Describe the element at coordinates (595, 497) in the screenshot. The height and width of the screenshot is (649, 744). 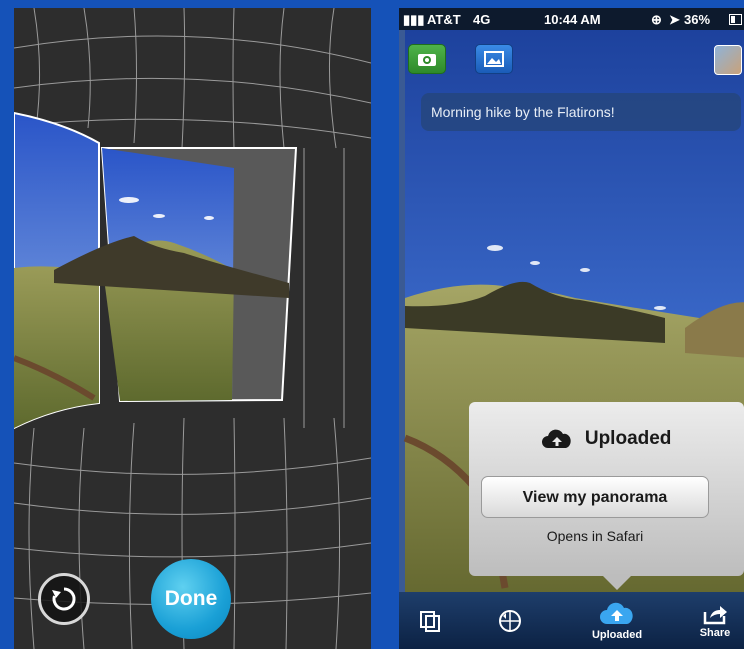
I see `view-panorama-button: View my panorama` at that location.